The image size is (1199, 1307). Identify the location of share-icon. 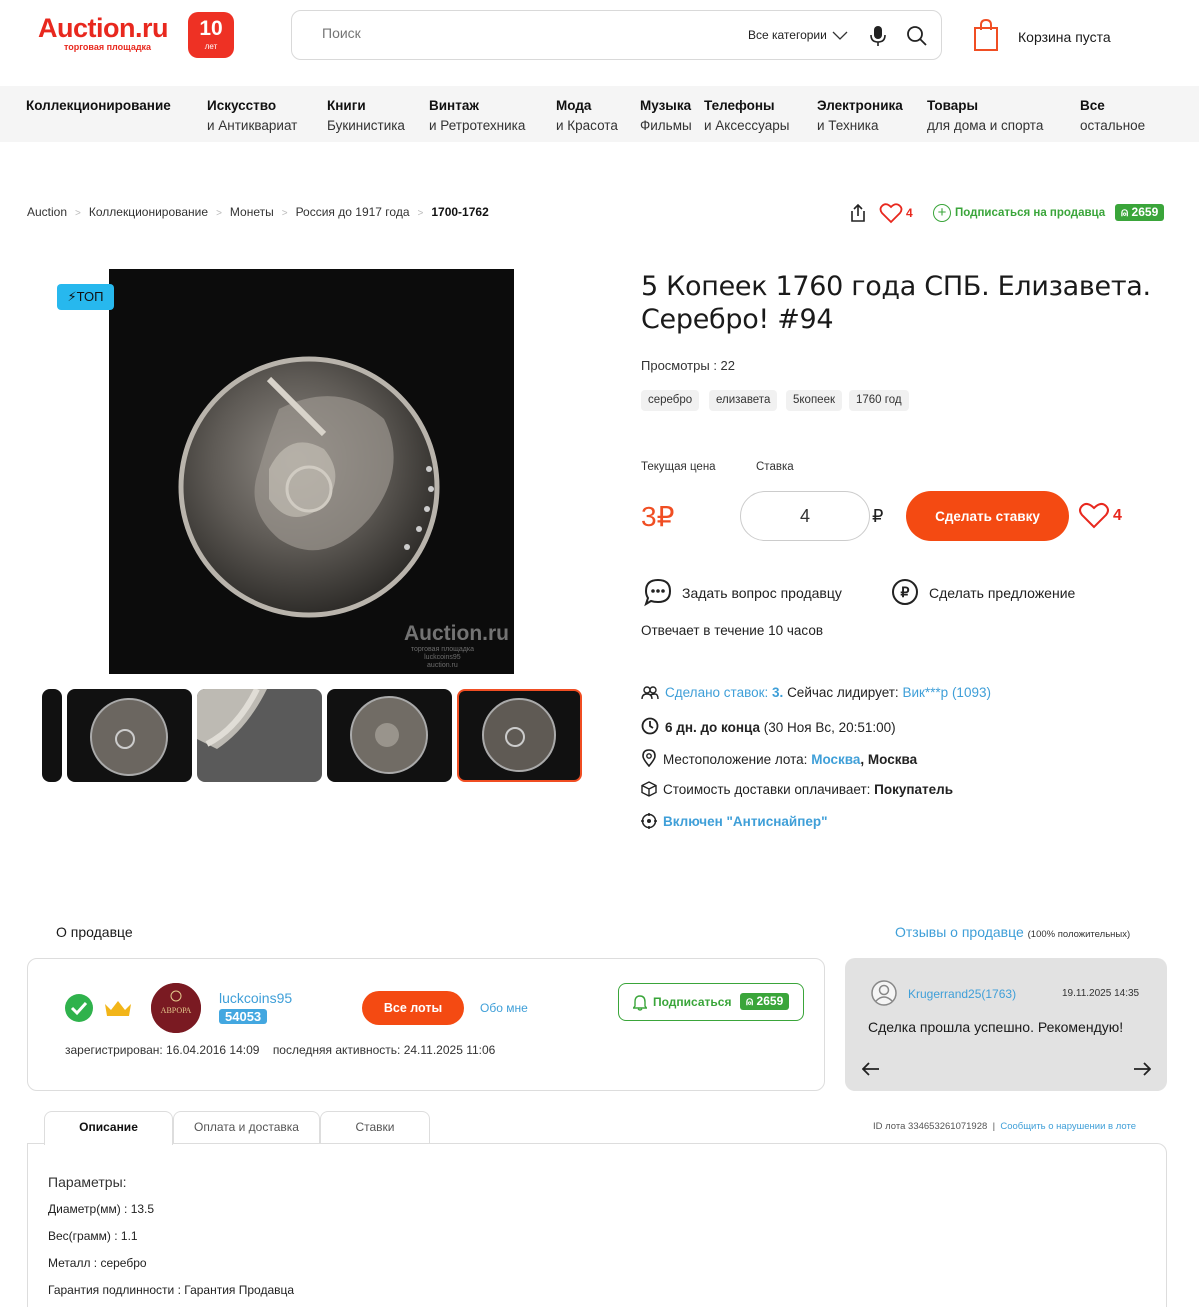
(858, 213).